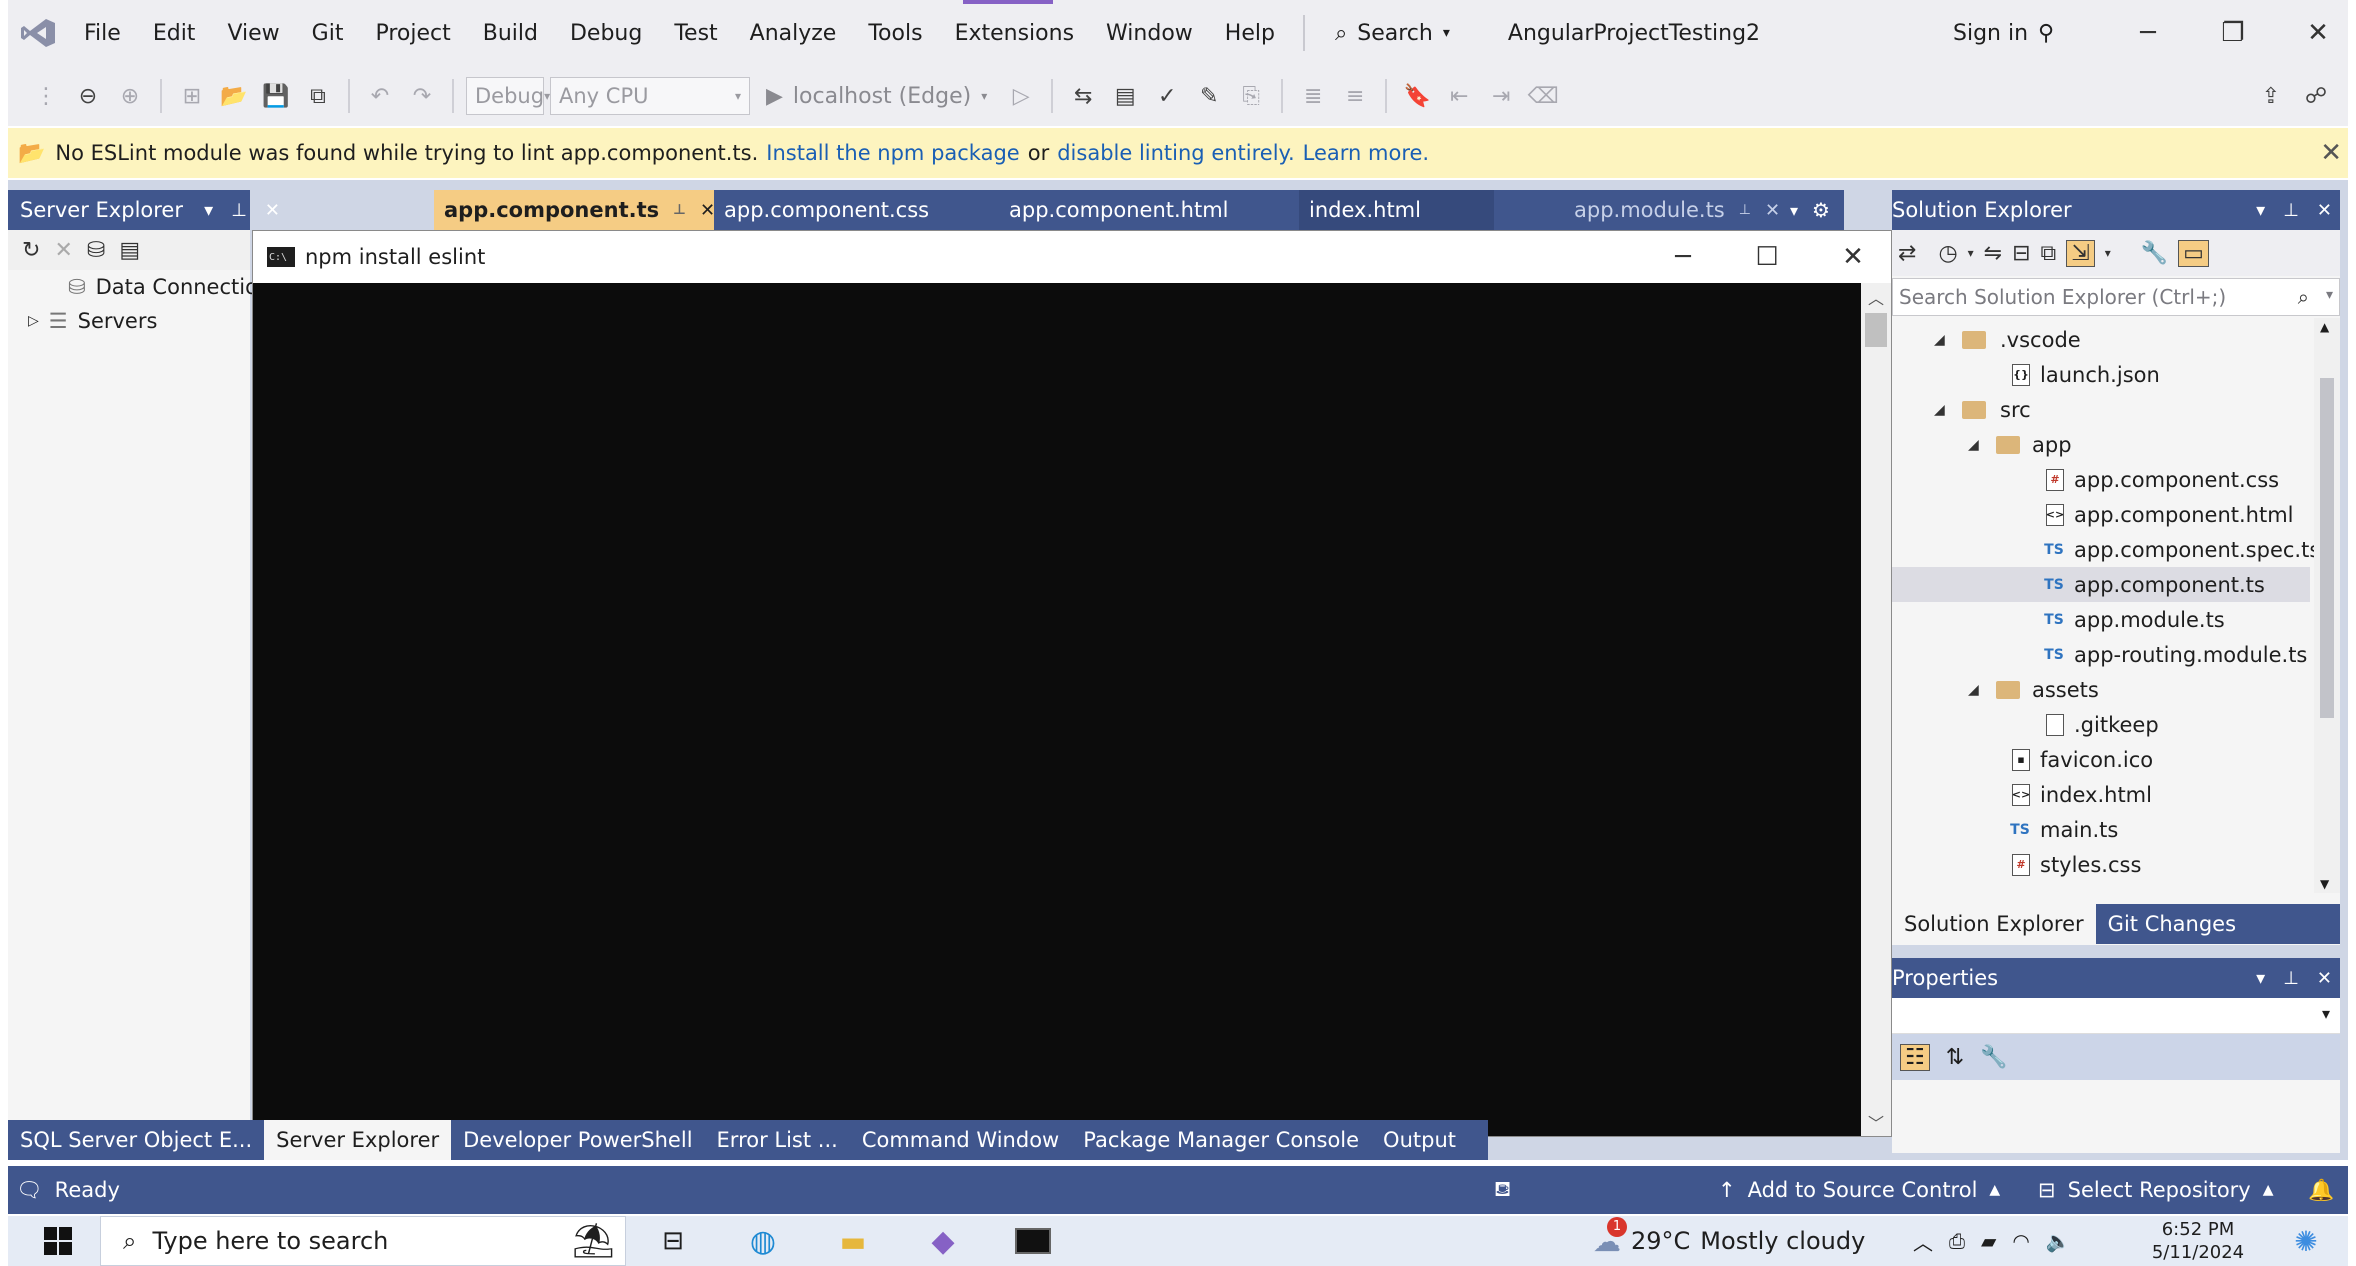 The image size is (2356, 1266). Describe the element at coordinates (130, 96) in the screenshot. I see `forward-icon: ⊕` at that location.